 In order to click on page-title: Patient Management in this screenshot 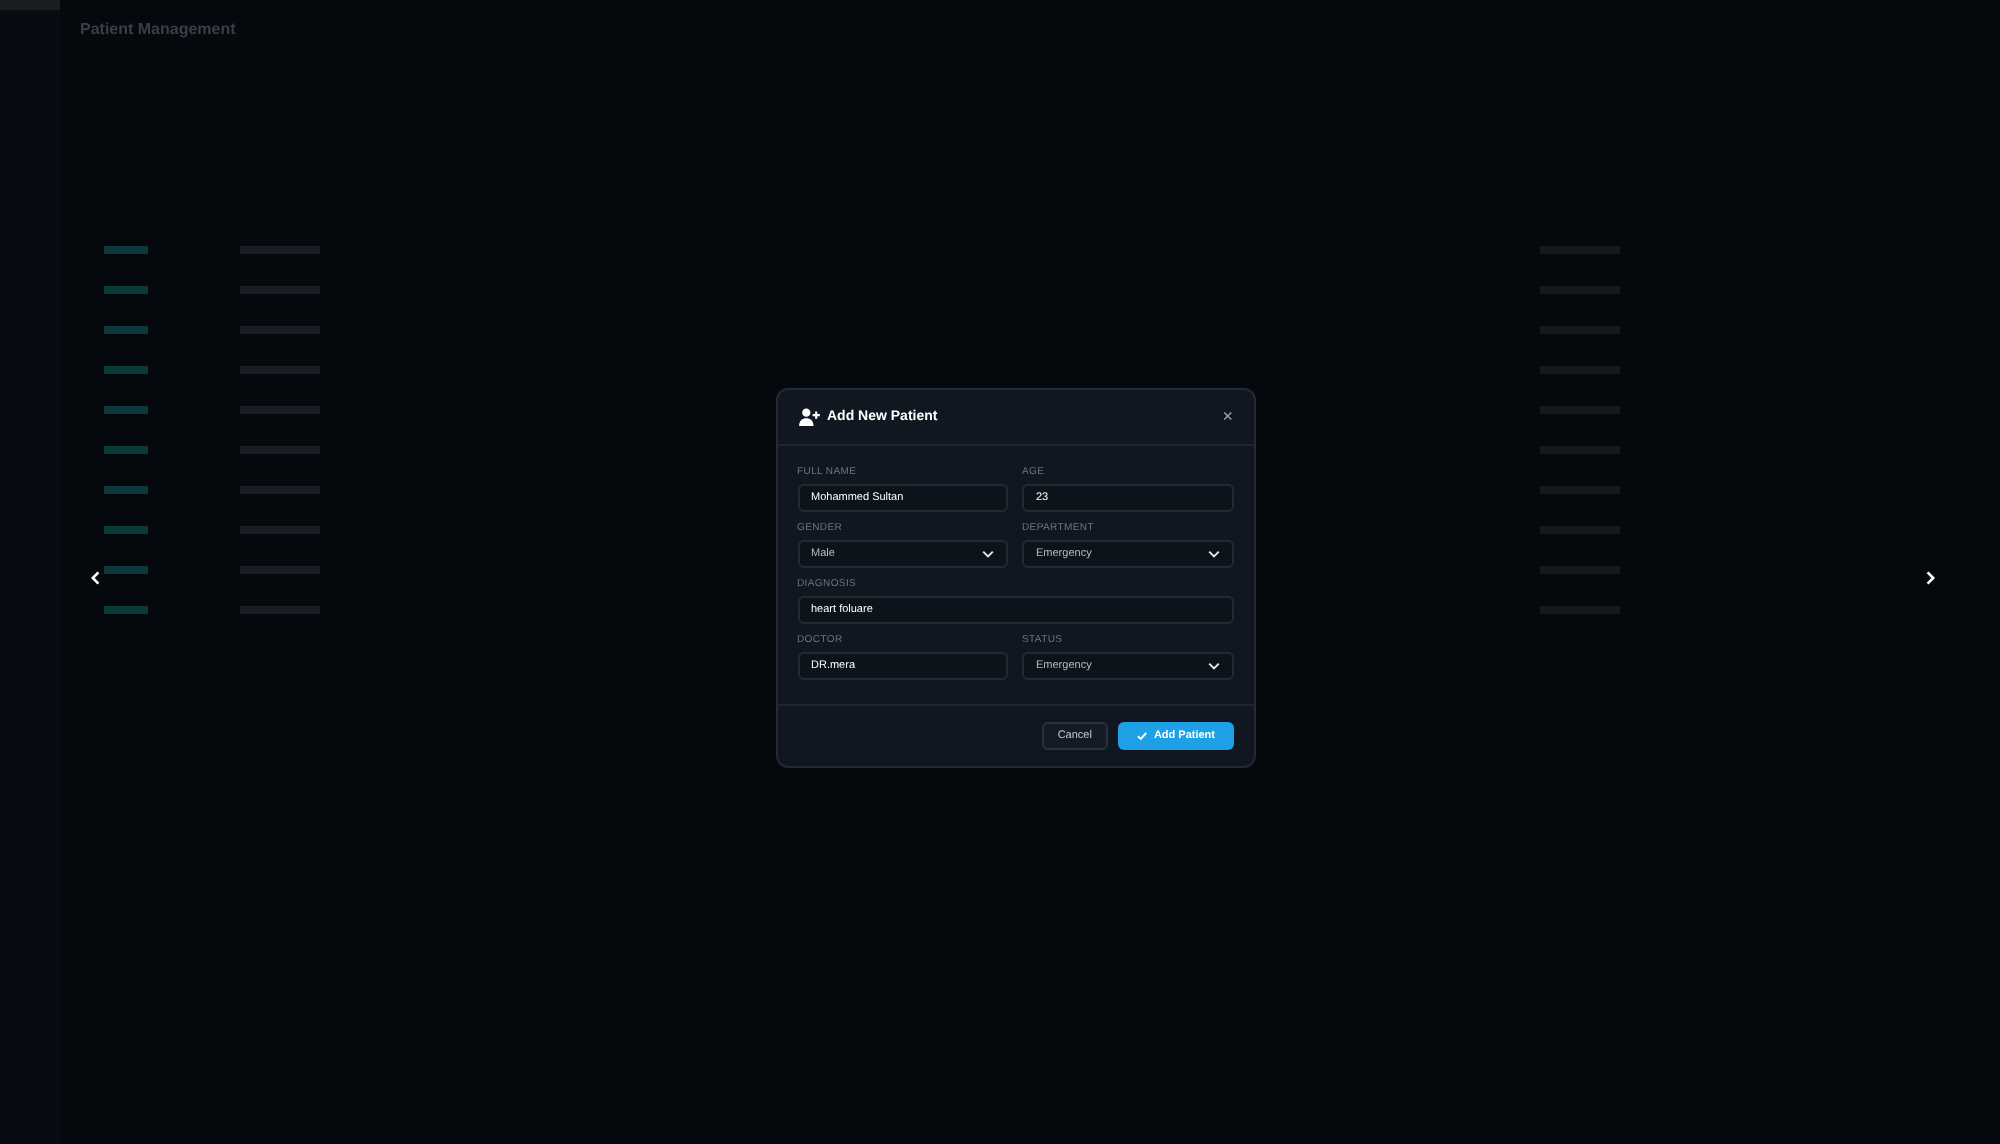, I will do `click(158, 29)`.